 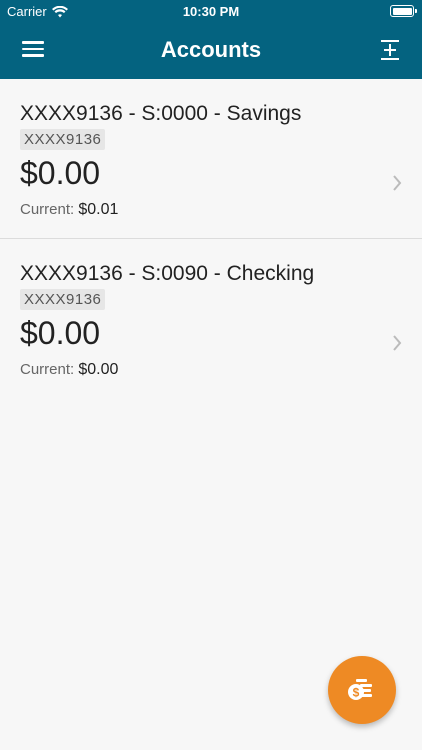 I want to click on money-transfer-icon: $, so click(x=360, y=689).